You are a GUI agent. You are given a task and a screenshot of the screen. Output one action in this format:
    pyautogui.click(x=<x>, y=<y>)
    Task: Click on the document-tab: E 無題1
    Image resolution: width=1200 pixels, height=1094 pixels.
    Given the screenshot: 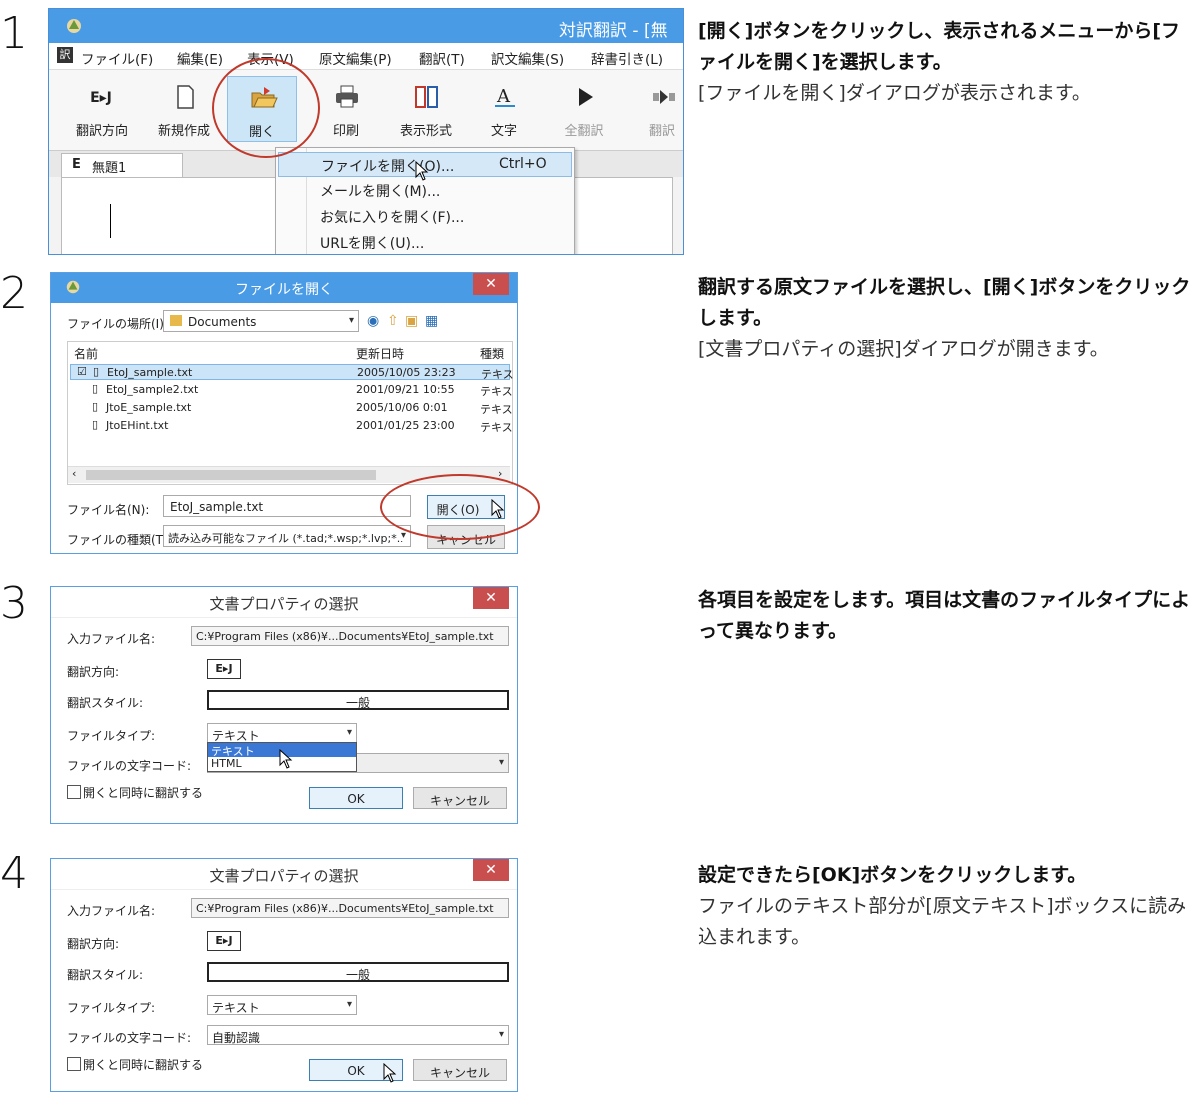 What is the action you would take?
    pyautogui.click(x=122, y=165)
    